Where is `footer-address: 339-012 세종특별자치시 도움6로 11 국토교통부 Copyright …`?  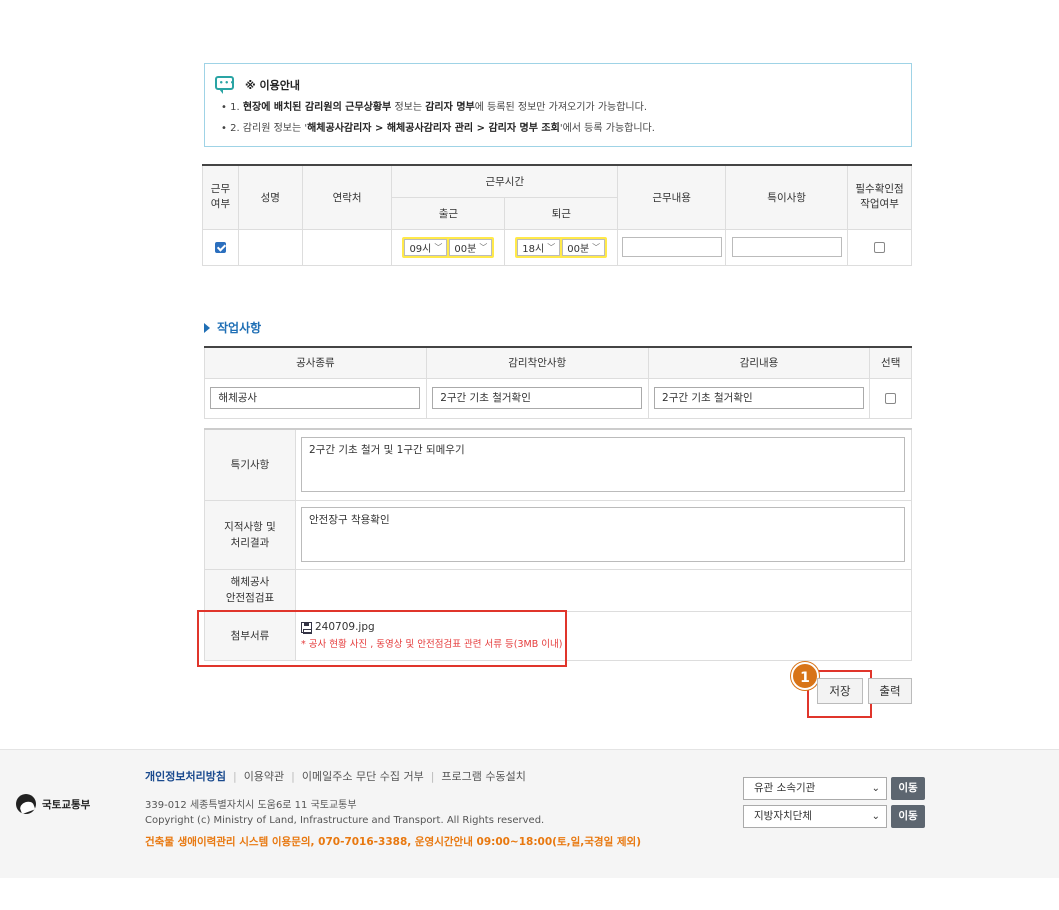 footer-address: 339-012 세종특별자치시 도움6로 11 국토교통부 Copyright … is located at coordinates (345, 813).